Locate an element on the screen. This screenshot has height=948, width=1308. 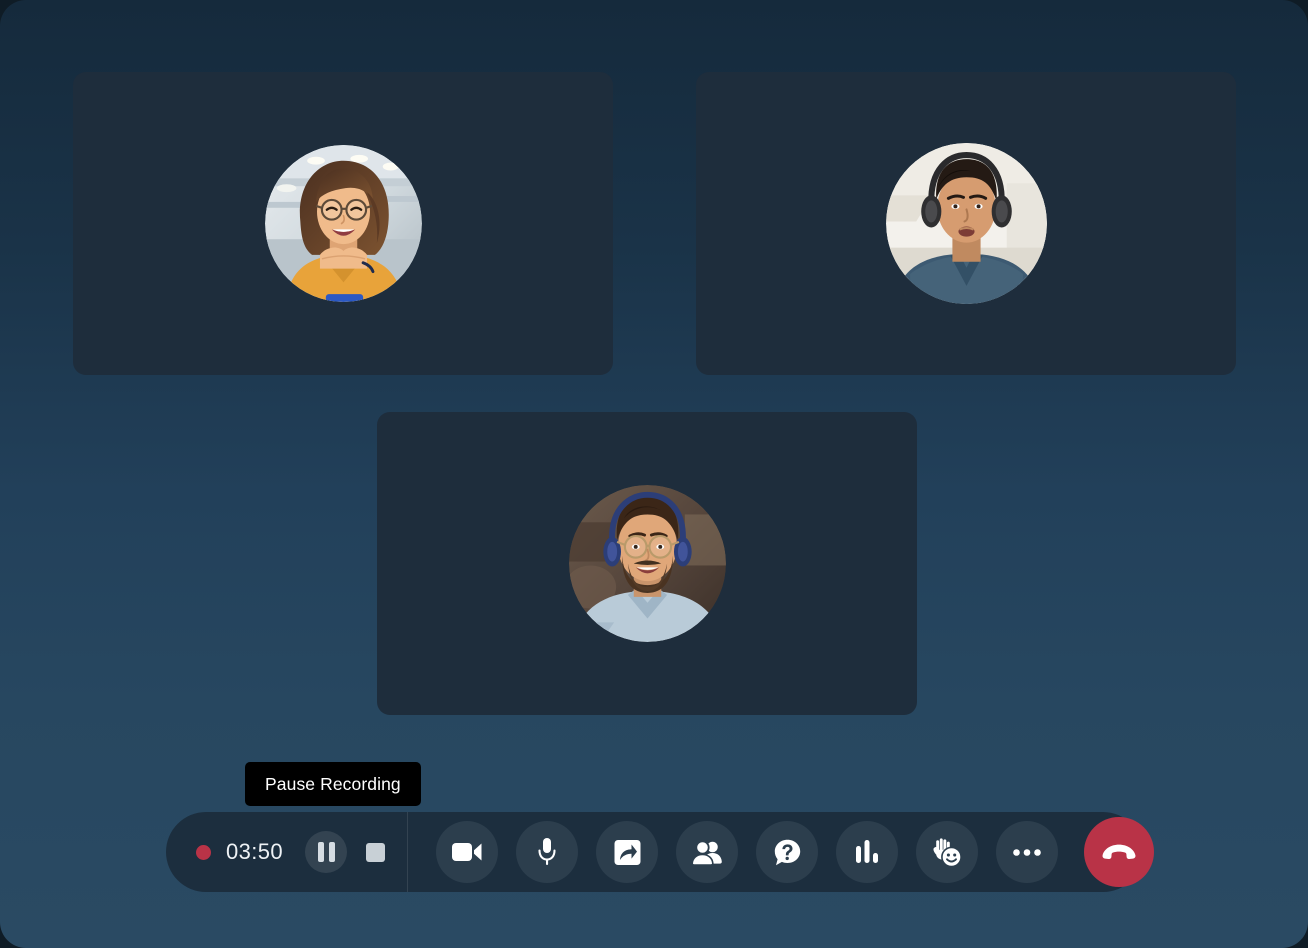
camera-button is located at coordinates (467, 852).